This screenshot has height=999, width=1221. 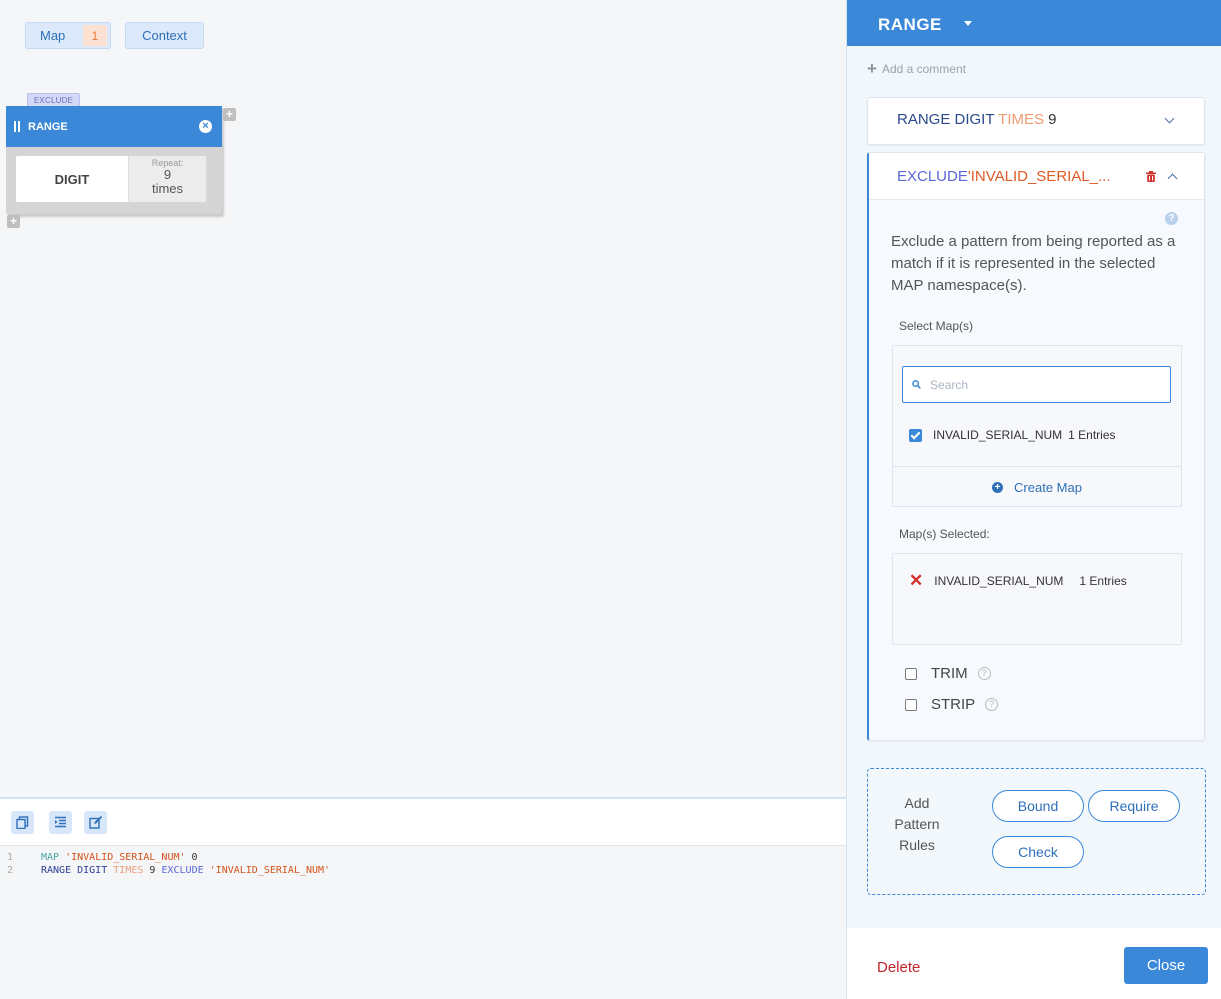 I want to click on plus-circle-icon: +, so click(x=998, y=487).